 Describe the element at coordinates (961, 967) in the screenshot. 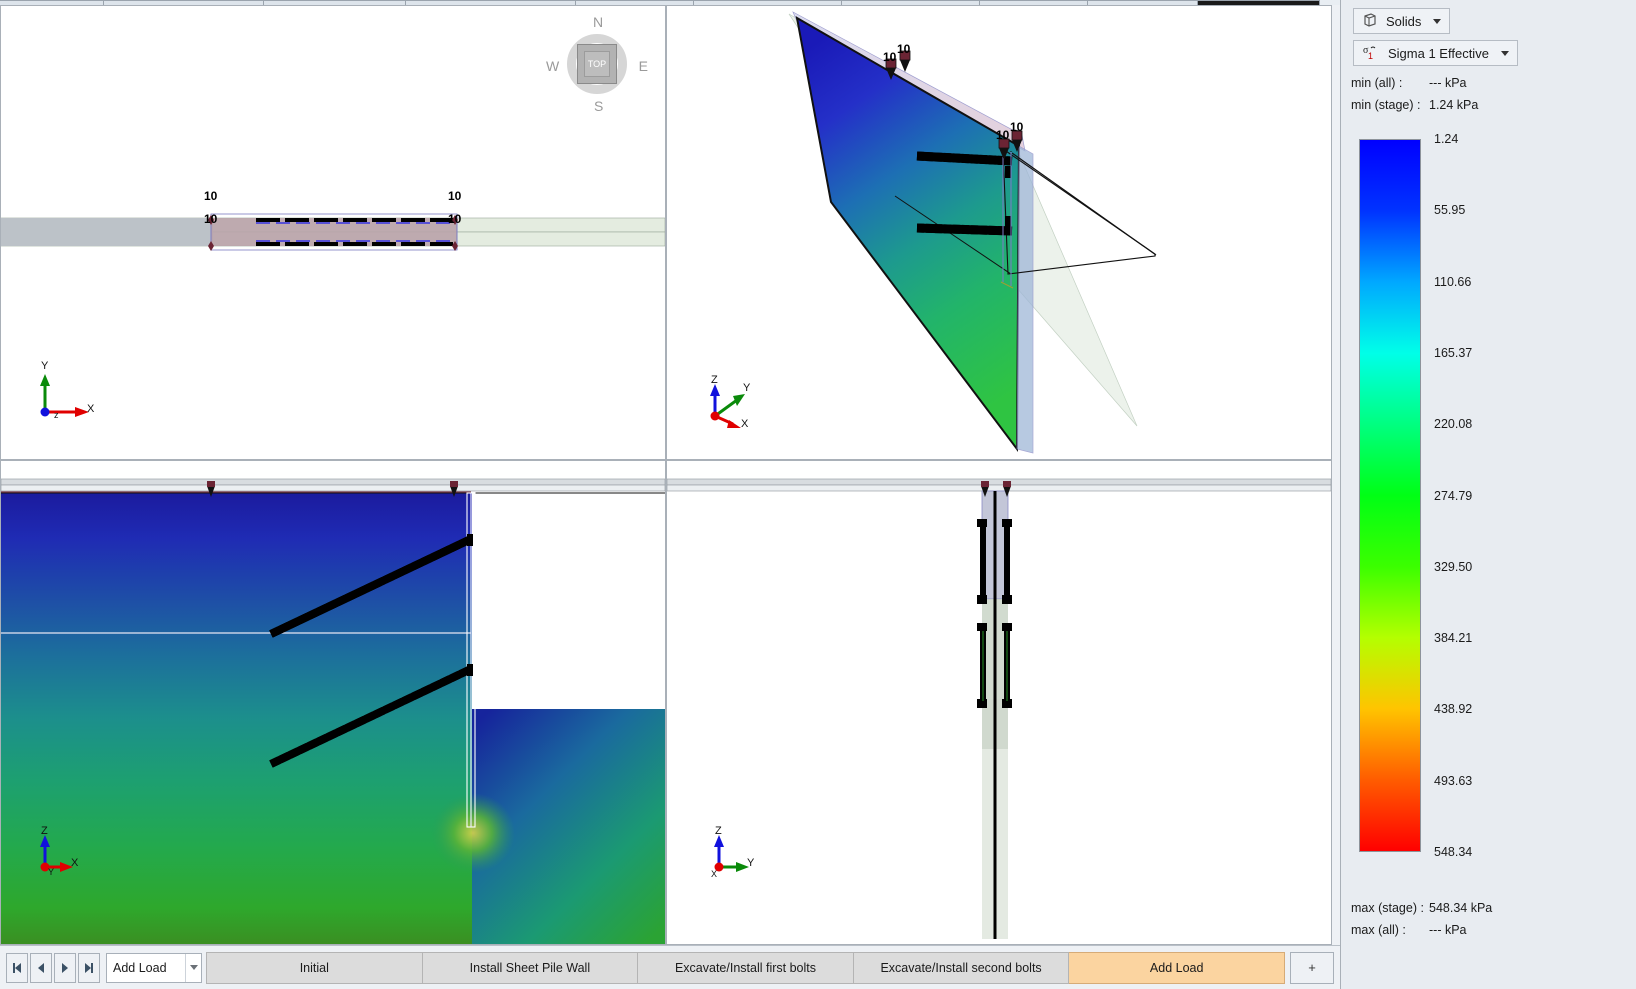

I see `stage-tab: Excavate/Install second bolts` at that location.